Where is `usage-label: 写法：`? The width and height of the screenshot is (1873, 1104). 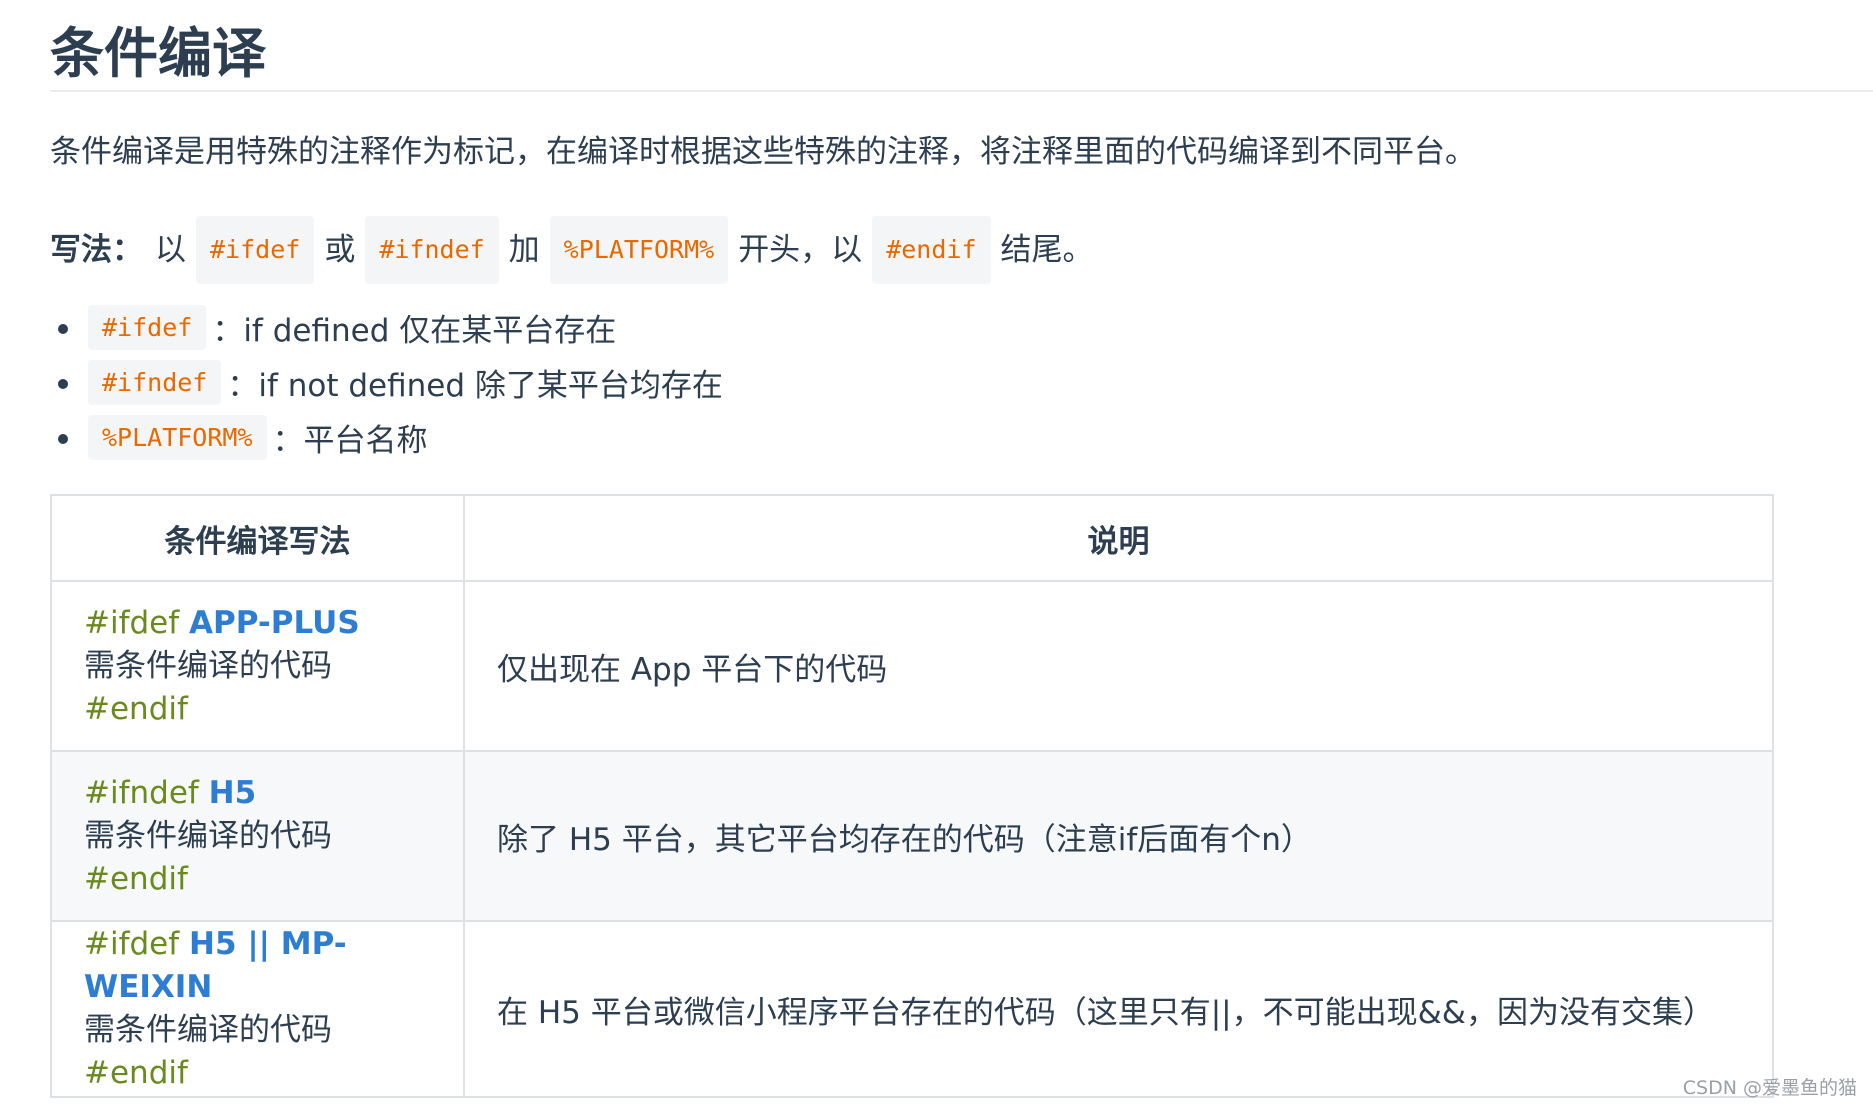
usage-label: 写法： is located at coordinates (96, 250).